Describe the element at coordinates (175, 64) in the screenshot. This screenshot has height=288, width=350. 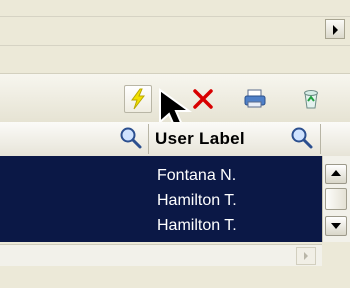
I see `spacer-strip` at that location.